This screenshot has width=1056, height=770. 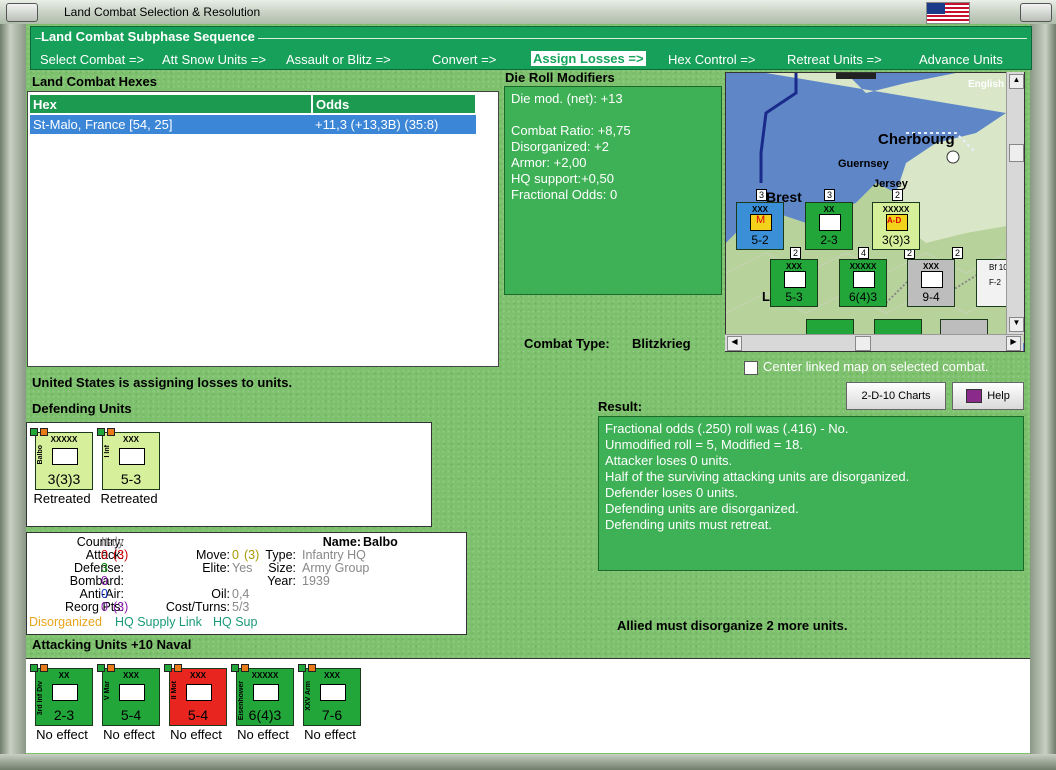 What do you see at coordinates (98, 568) in the screenshot?
I see `defense-label: Defense:` at bounding box center [98, 568].